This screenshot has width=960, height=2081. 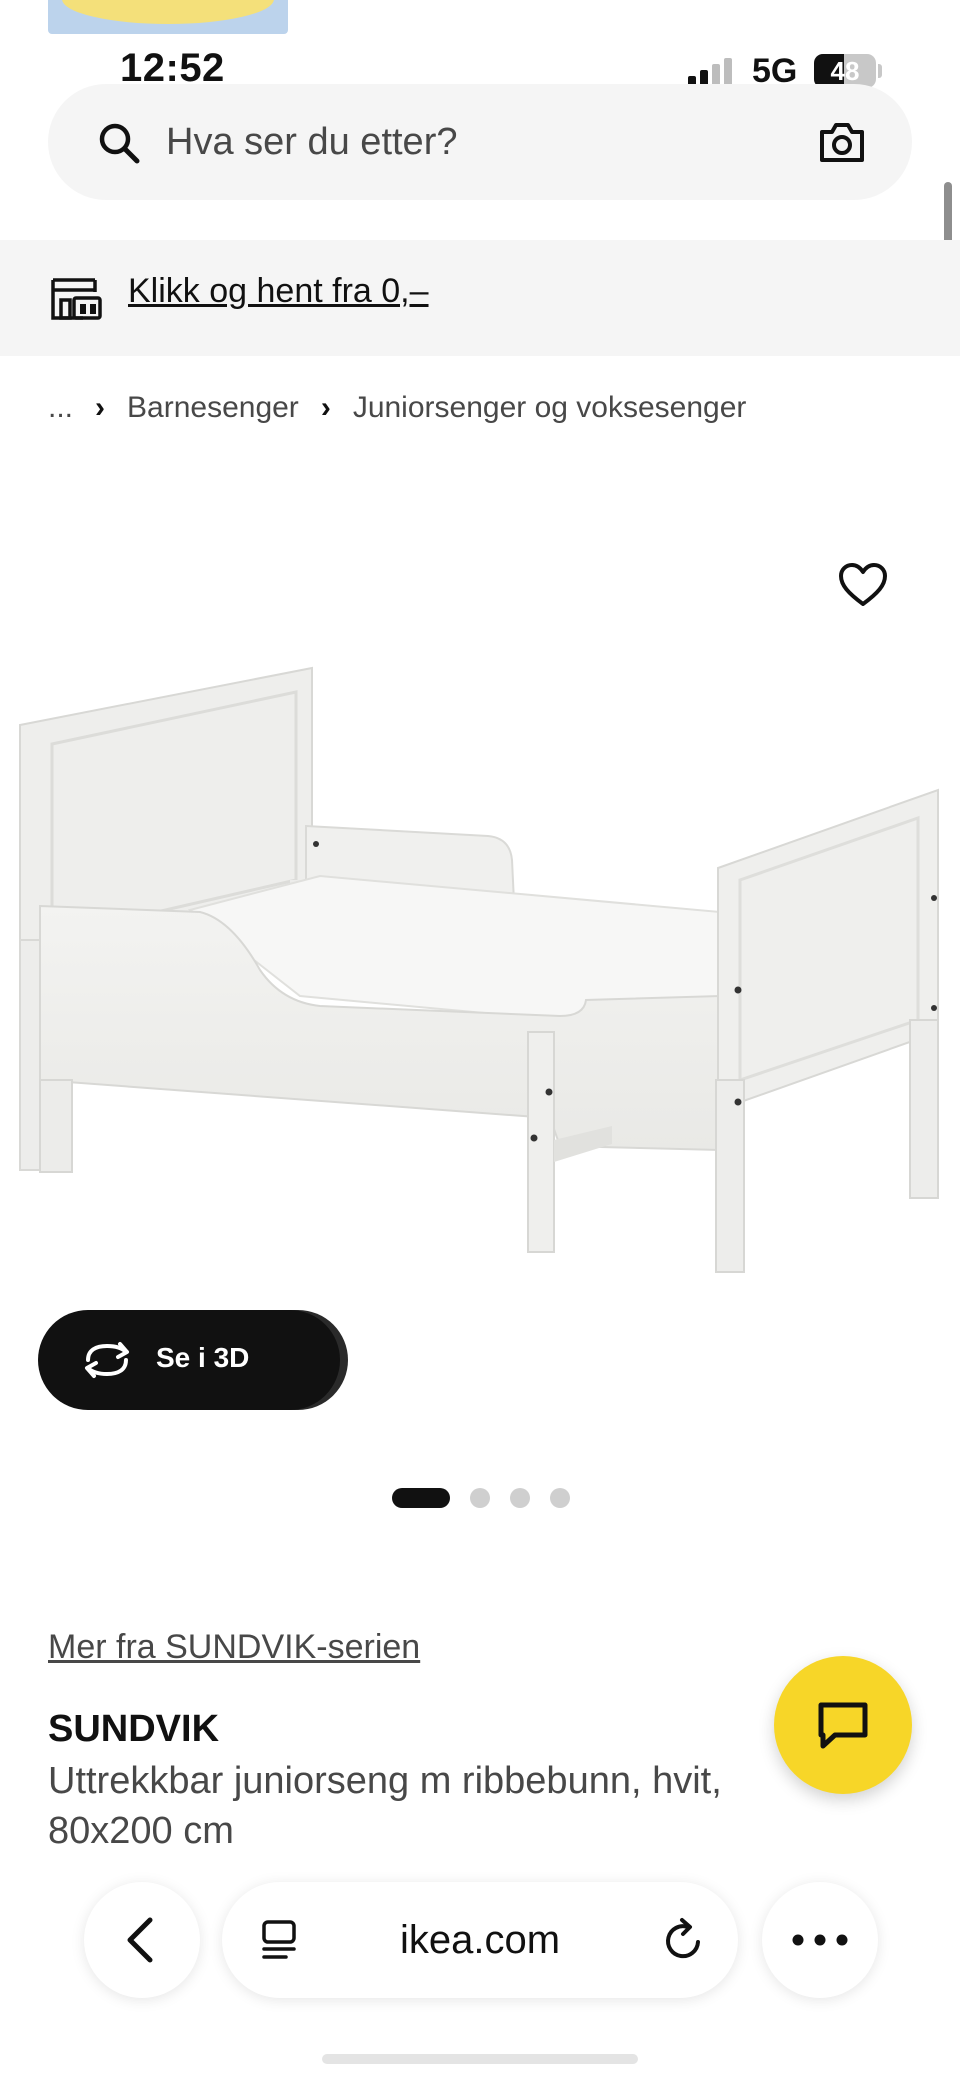 I want to click on click-collect-banner: Klikk og hent fra 0,–, so click(x=480, y=298).